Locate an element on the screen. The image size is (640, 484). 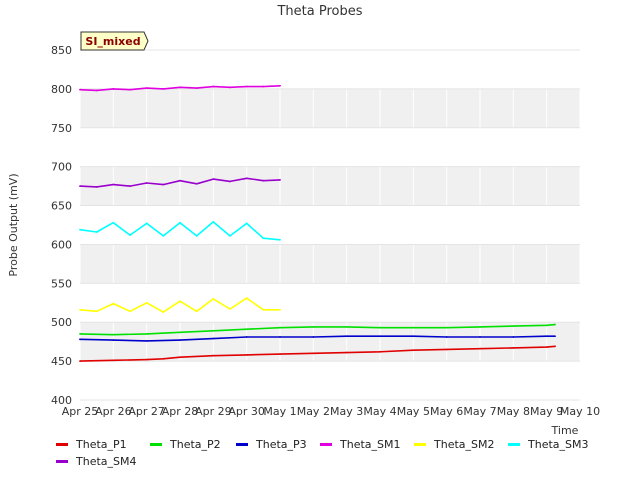
x-tick-label: May 6 is located at coordinates (446, 411).